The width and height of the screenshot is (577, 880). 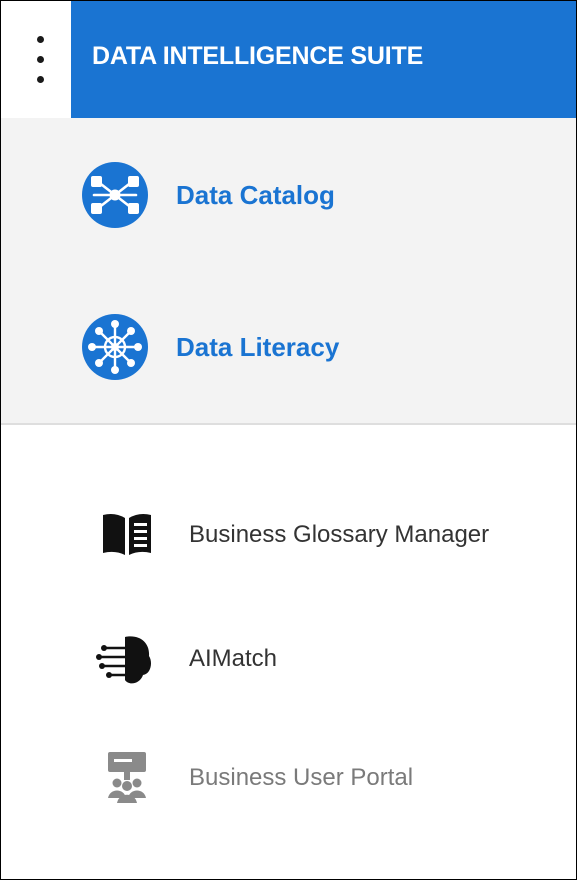 What do you see at coordinates (255, 194) in the screenshot?
I see `data-catalog-label: Data Catalog` at bounding box center [255, 194].